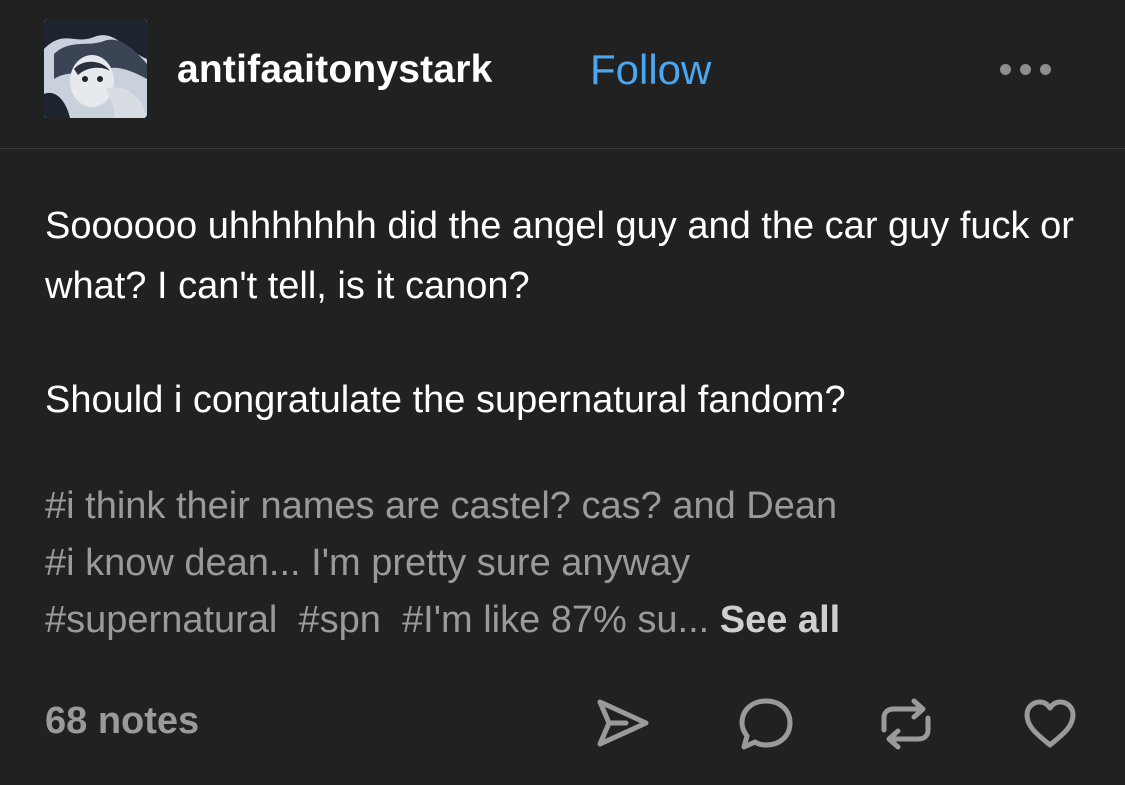 Image resolution: width=1125 pixels, height=785 pixels. I want to click on reply-icon, so click(766, 724).